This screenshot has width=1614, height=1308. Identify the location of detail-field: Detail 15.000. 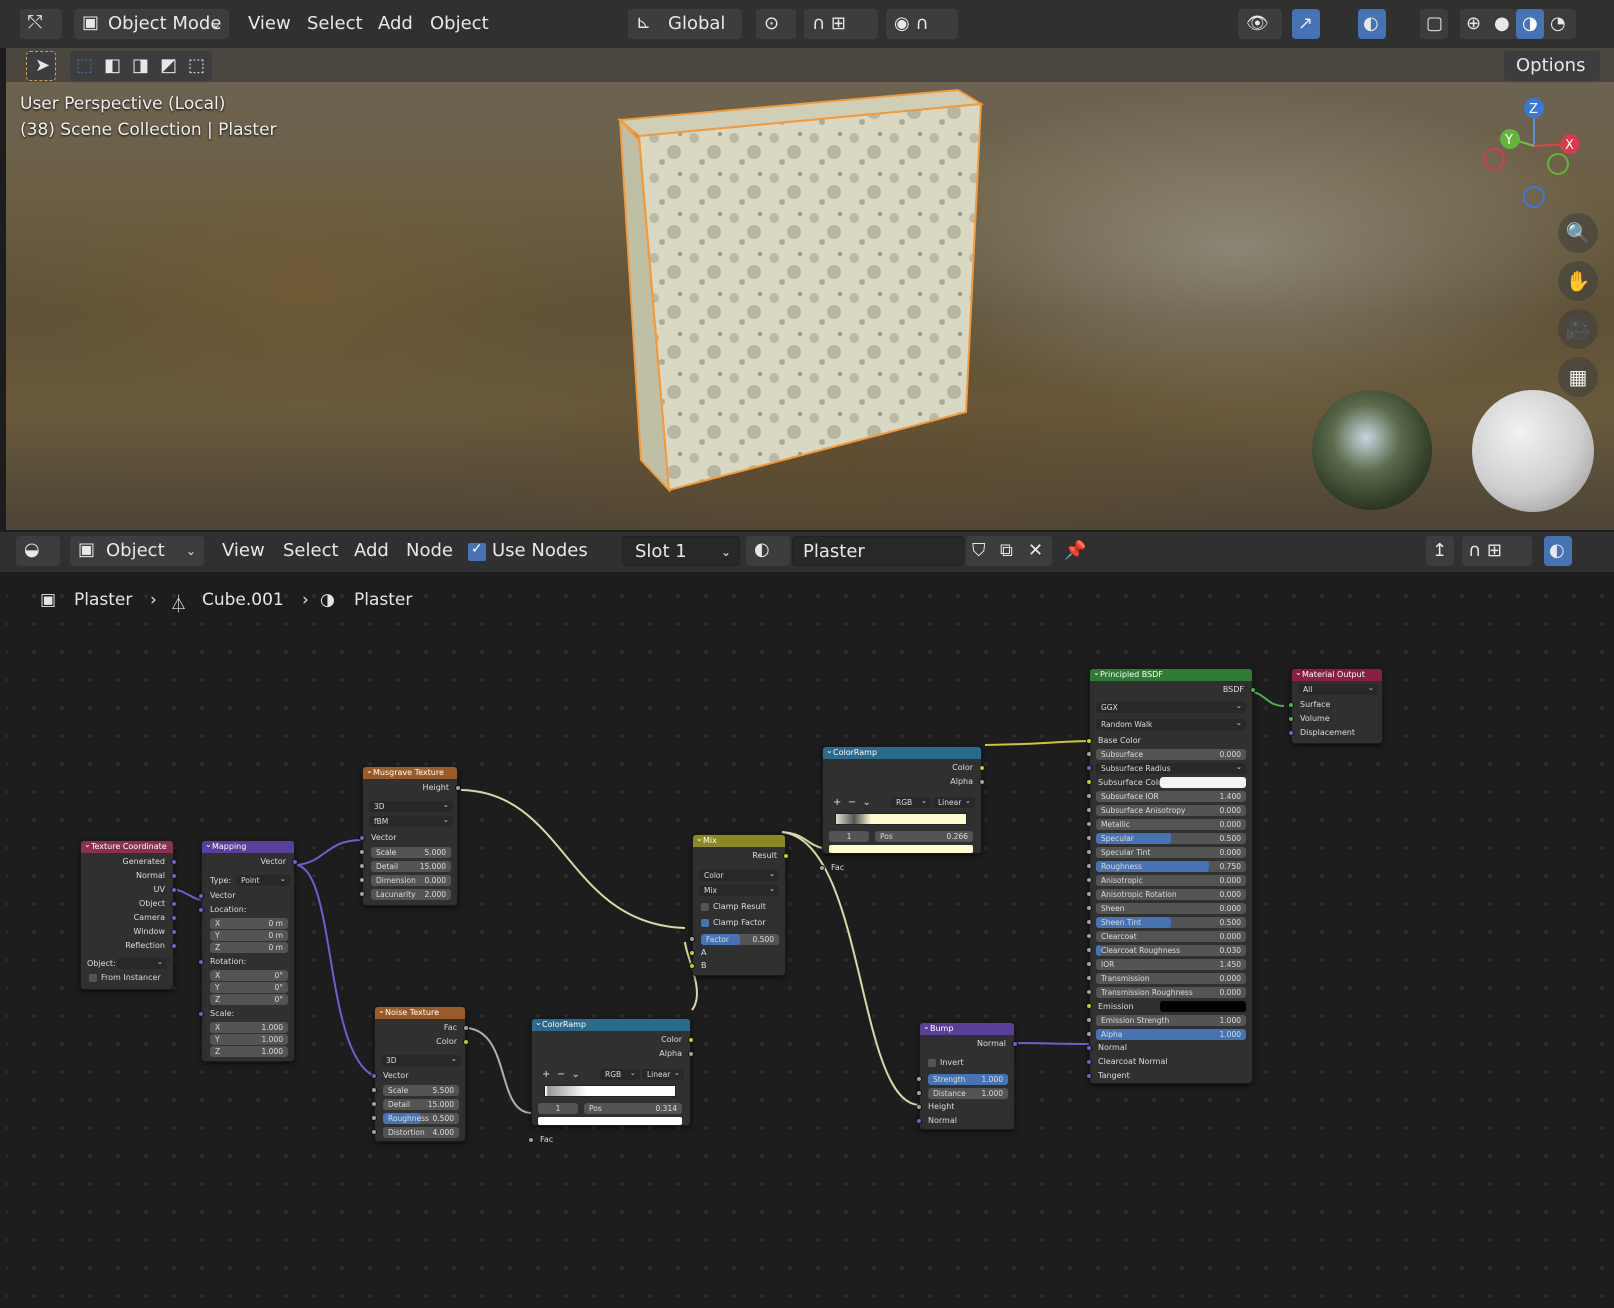
(421, 1104).